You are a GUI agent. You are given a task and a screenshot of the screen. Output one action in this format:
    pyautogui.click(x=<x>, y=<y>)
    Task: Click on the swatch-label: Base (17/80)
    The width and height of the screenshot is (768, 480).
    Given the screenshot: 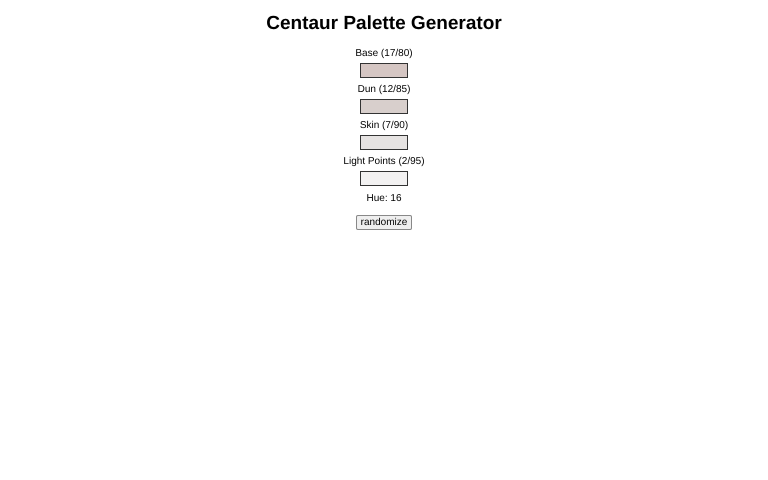 What is the action you would take?
    pyautogui.click(x=384, y=54)
    